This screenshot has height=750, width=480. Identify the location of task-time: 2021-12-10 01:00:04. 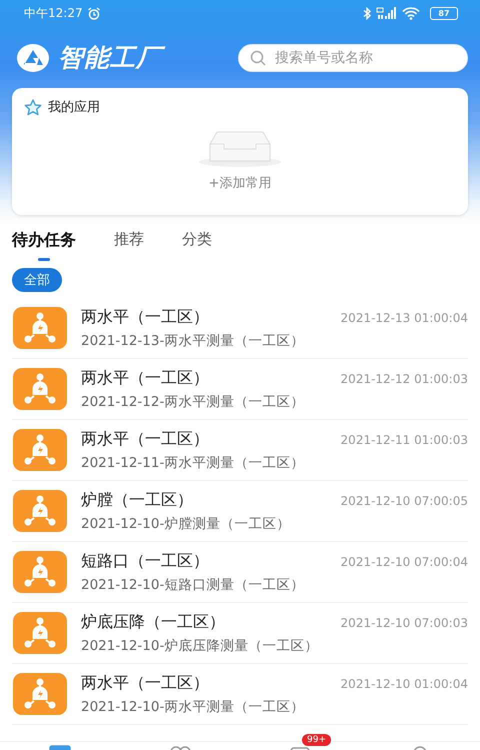
(404, 683).